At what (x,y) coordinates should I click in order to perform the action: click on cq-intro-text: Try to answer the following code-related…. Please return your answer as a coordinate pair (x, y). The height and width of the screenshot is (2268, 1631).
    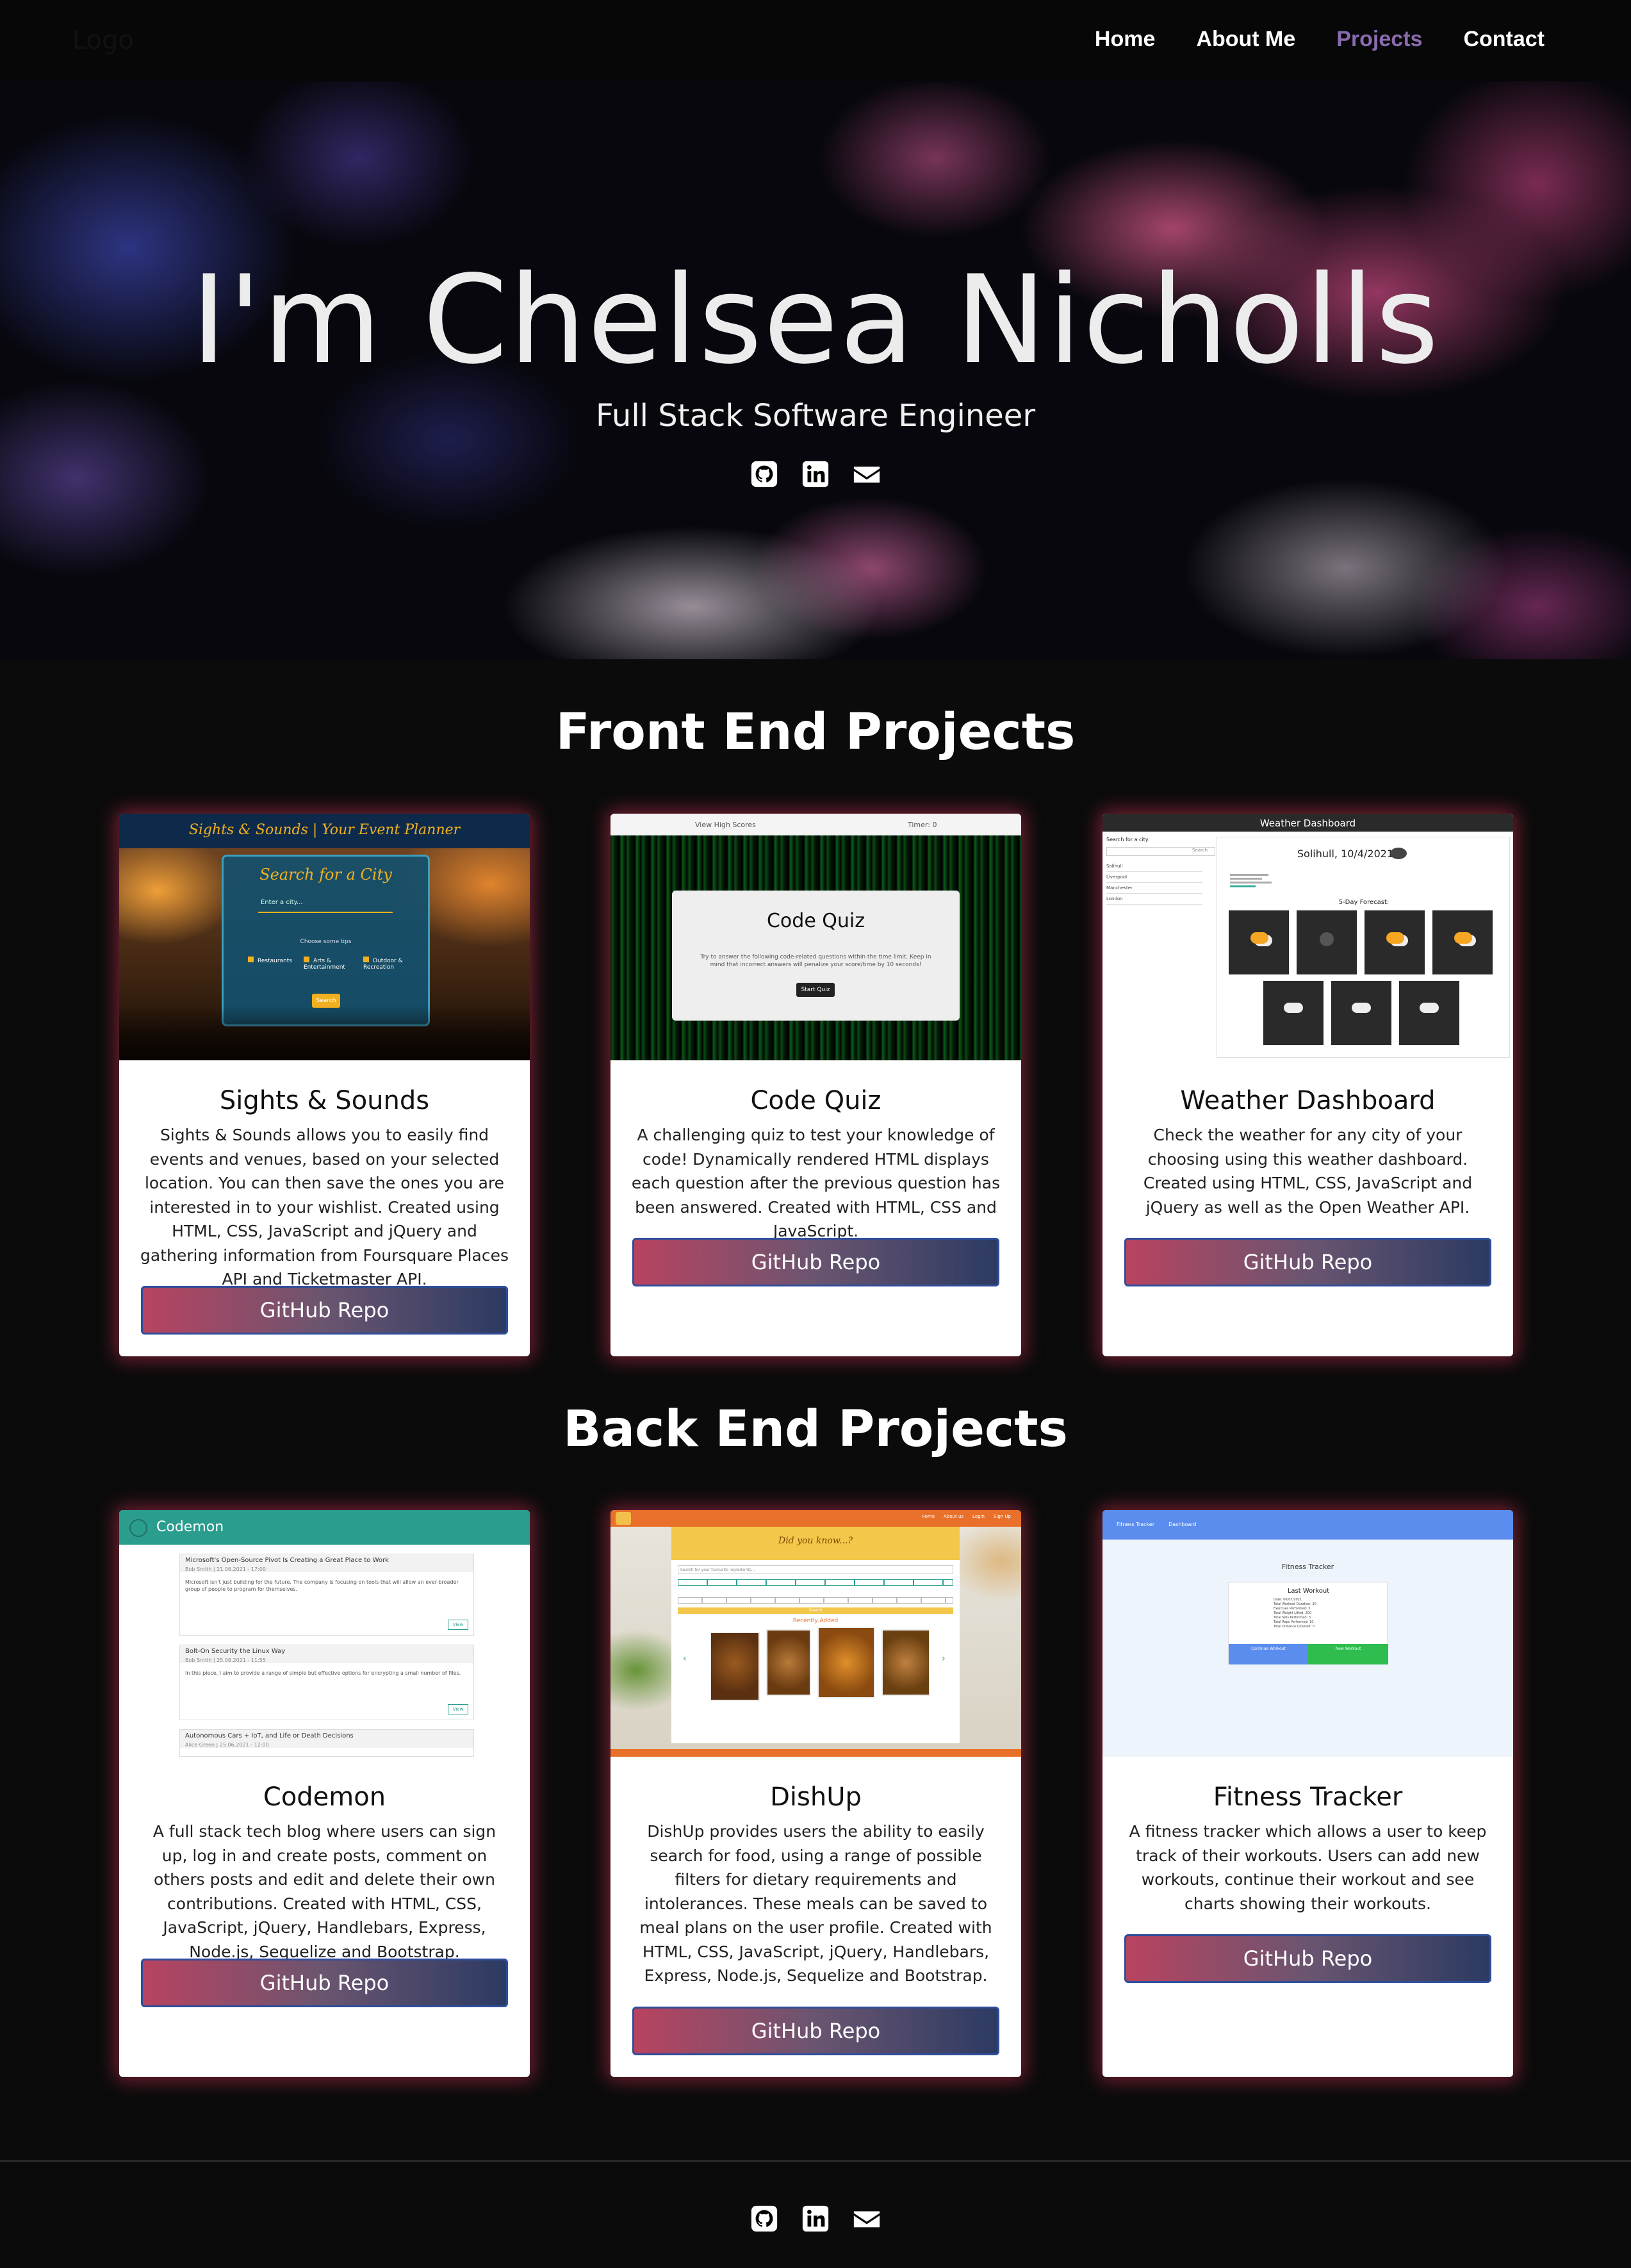
    Looking at the image, I should click on (815, 961).